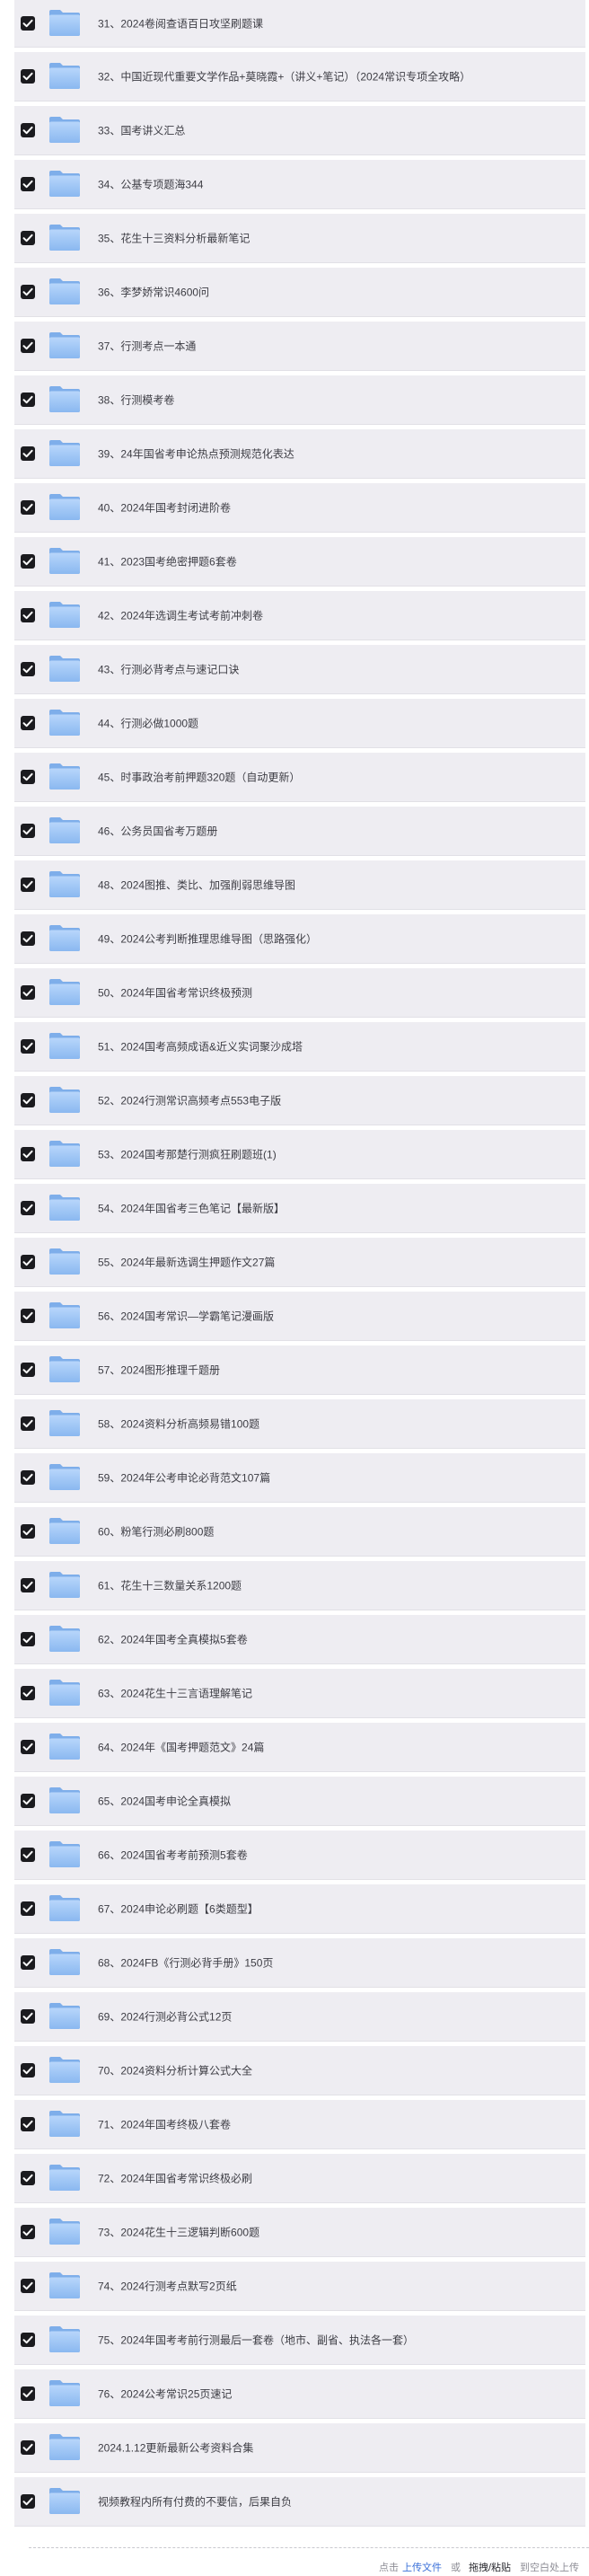 This screenshot has height=2576, width=589. I want to click on file-name: 49、2024公考判断推理思维导图（思路强化）, so click(207, 939).